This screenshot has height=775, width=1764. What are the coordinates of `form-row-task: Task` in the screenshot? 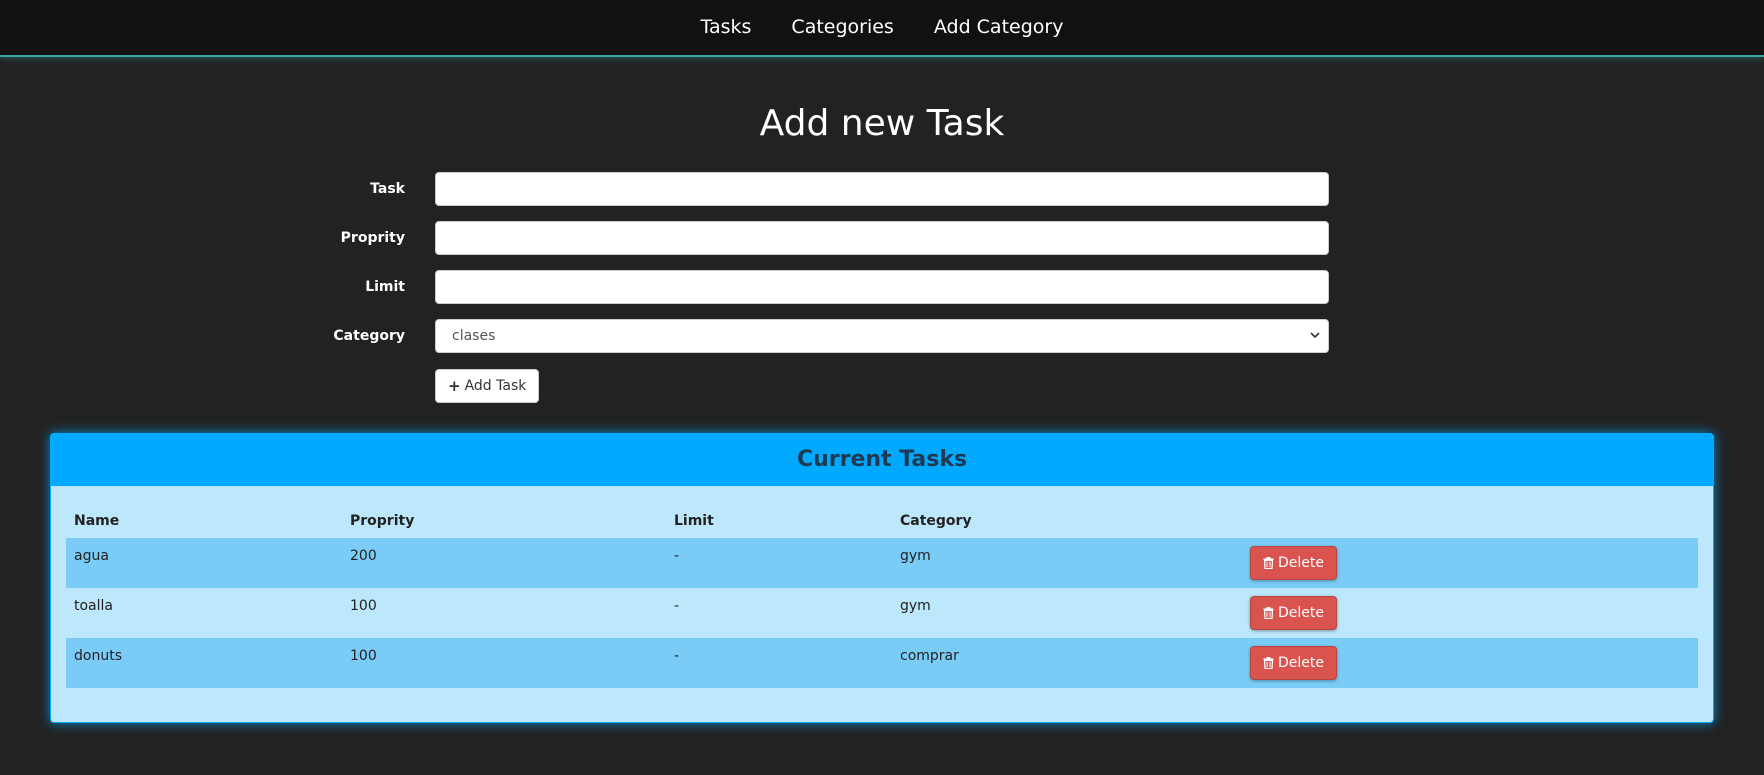 It's located at (815, 189).